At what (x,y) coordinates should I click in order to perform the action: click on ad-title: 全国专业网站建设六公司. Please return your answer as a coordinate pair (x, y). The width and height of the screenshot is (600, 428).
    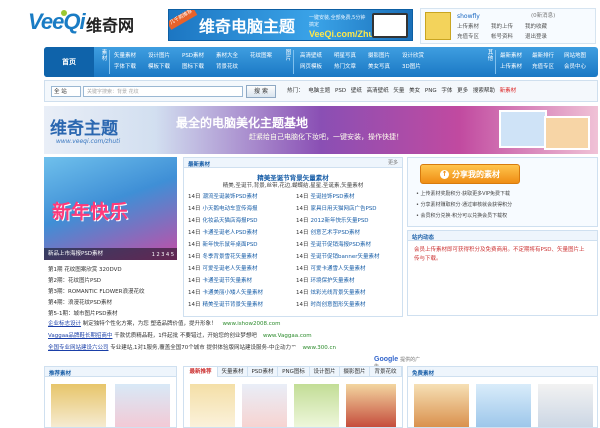
    Looking at the image, I should click on (78, 348).